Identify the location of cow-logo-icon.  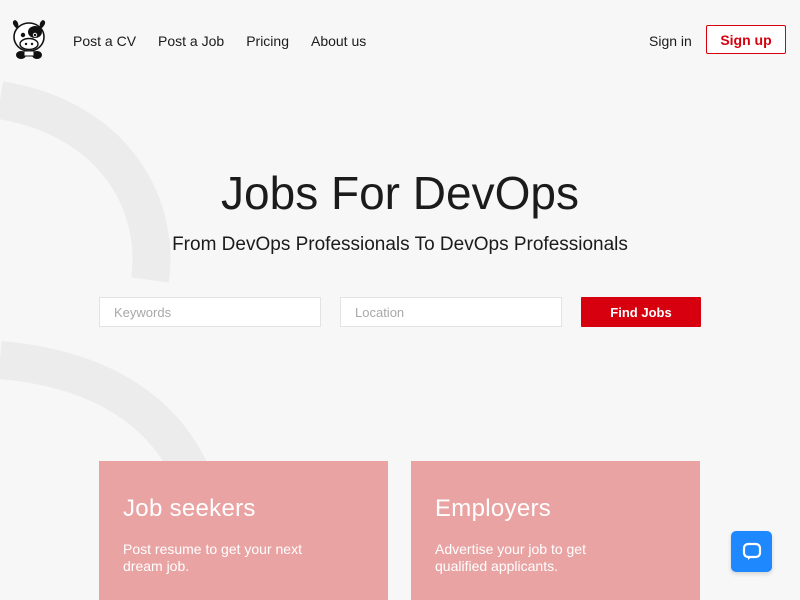
(29, 39).